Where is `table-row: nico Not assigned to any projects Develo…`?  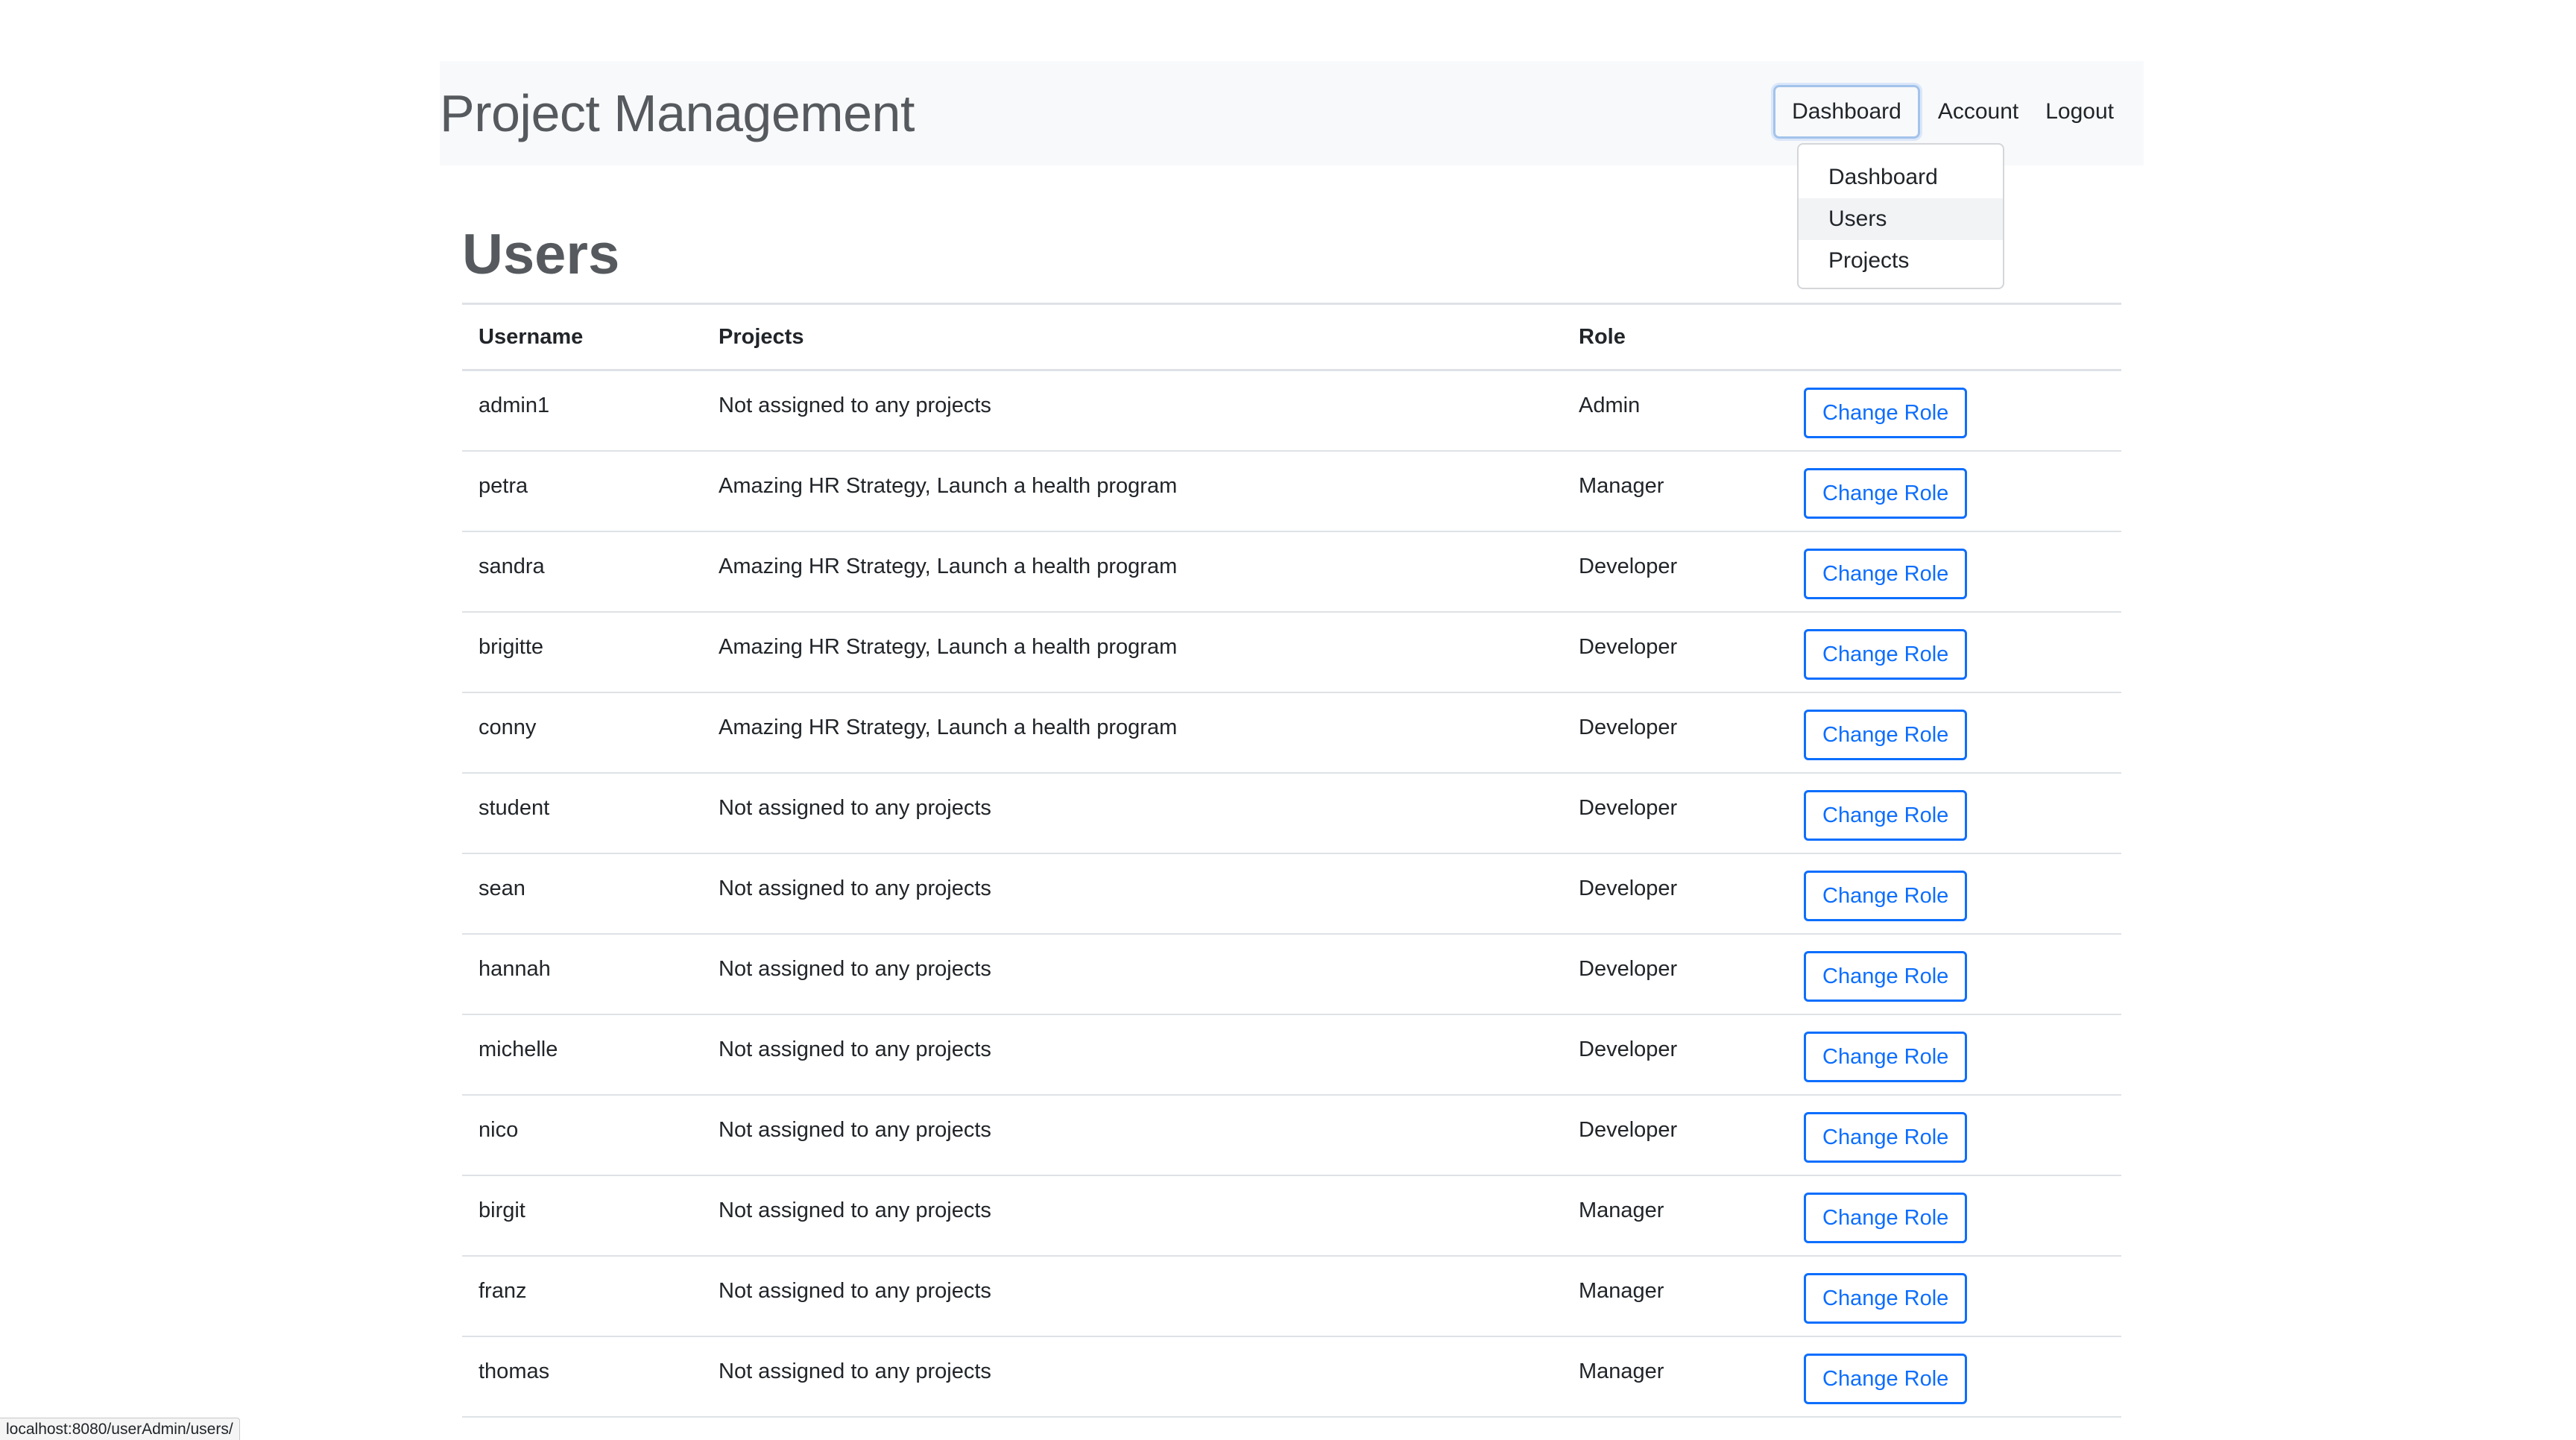
table-row: nico Not assigned to any projects Develo… is located at coordinates (1291, 1135).